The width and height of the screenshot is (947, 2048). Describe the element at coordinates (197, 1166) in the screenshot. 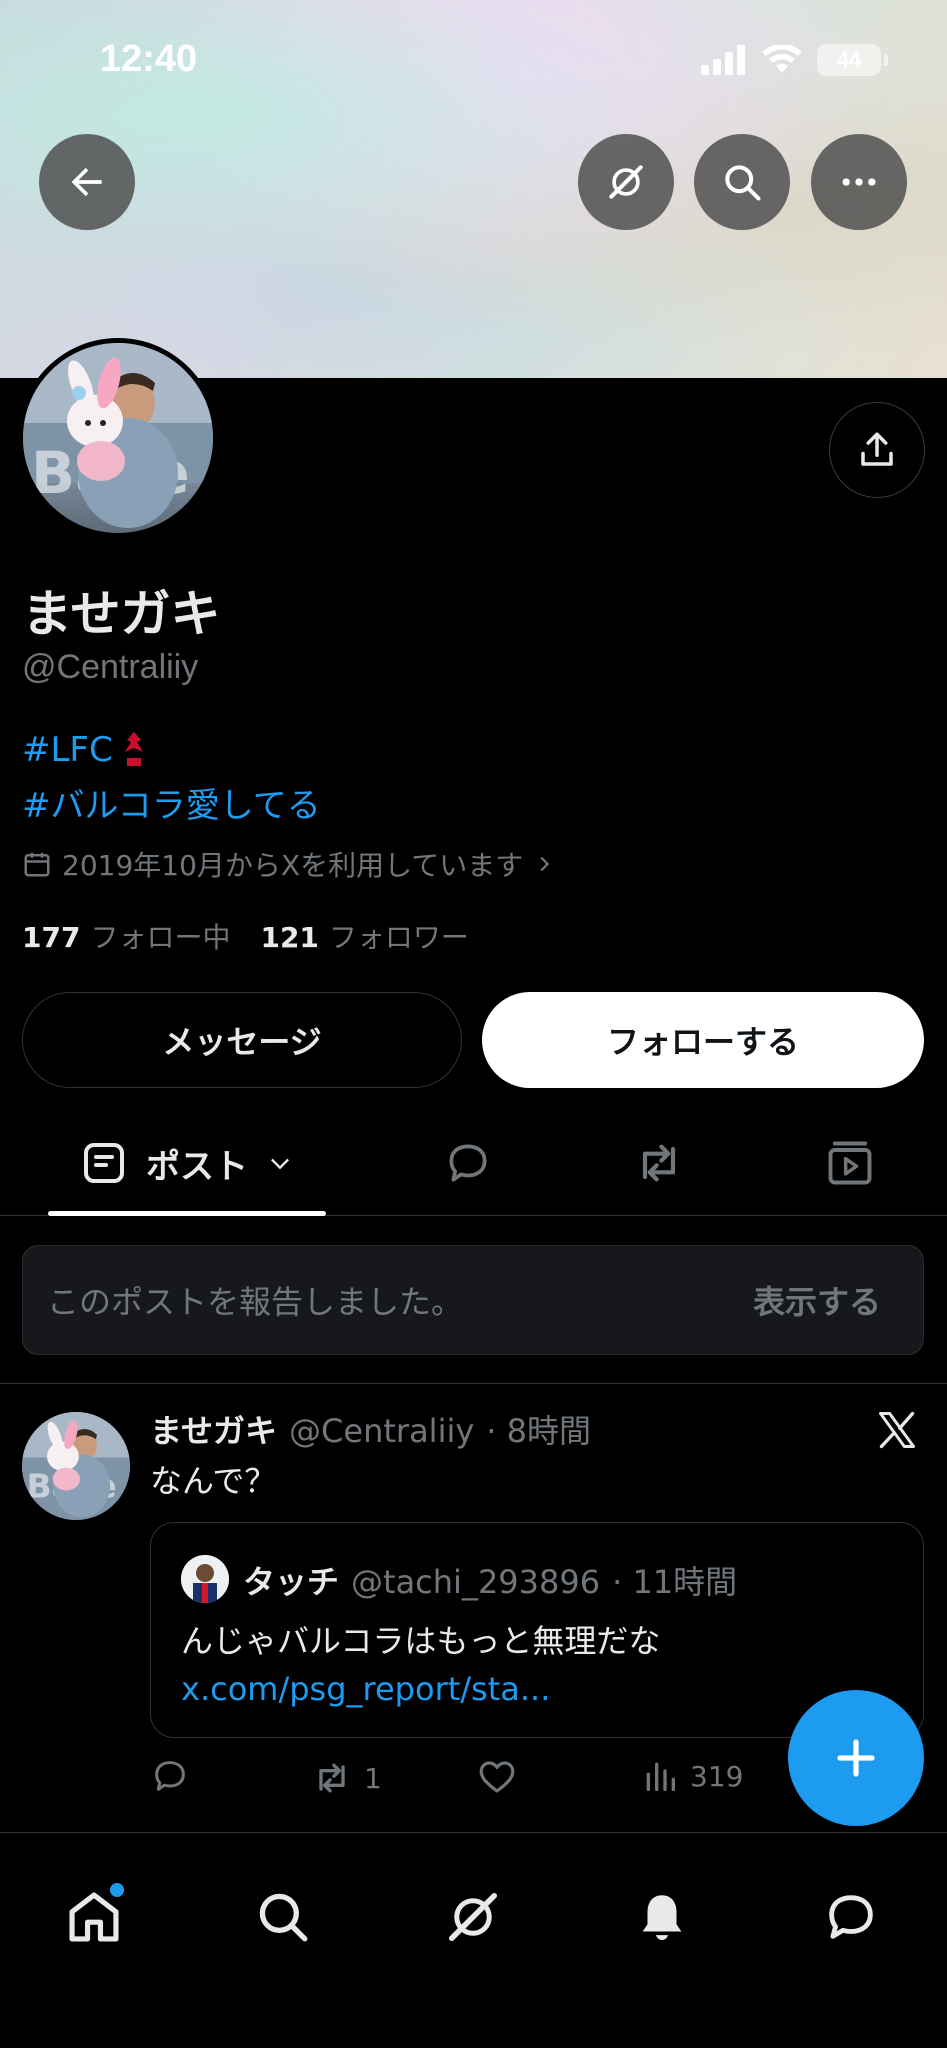

I see `tab-posts-label: ポスト` at that location.